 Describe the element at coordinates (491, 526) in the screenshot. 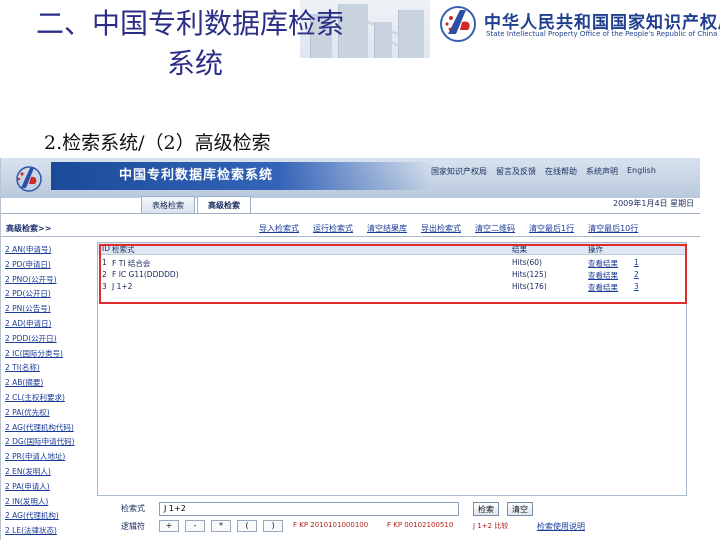

I see `example-query-3: J 1+2 比较` at that location.